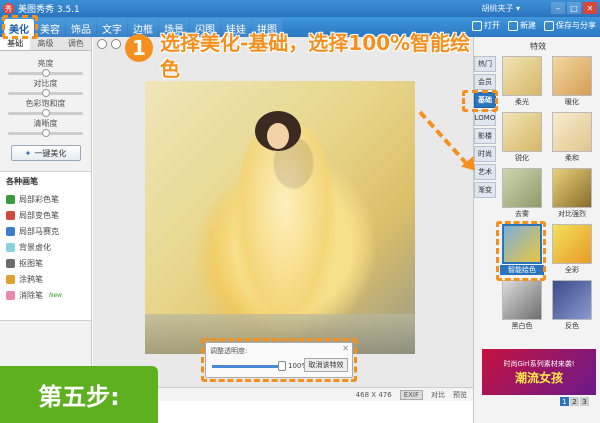  Describe the element at coordinates (485, 190) in the screenshot. I see `category-gradient: 渐变` at that location.